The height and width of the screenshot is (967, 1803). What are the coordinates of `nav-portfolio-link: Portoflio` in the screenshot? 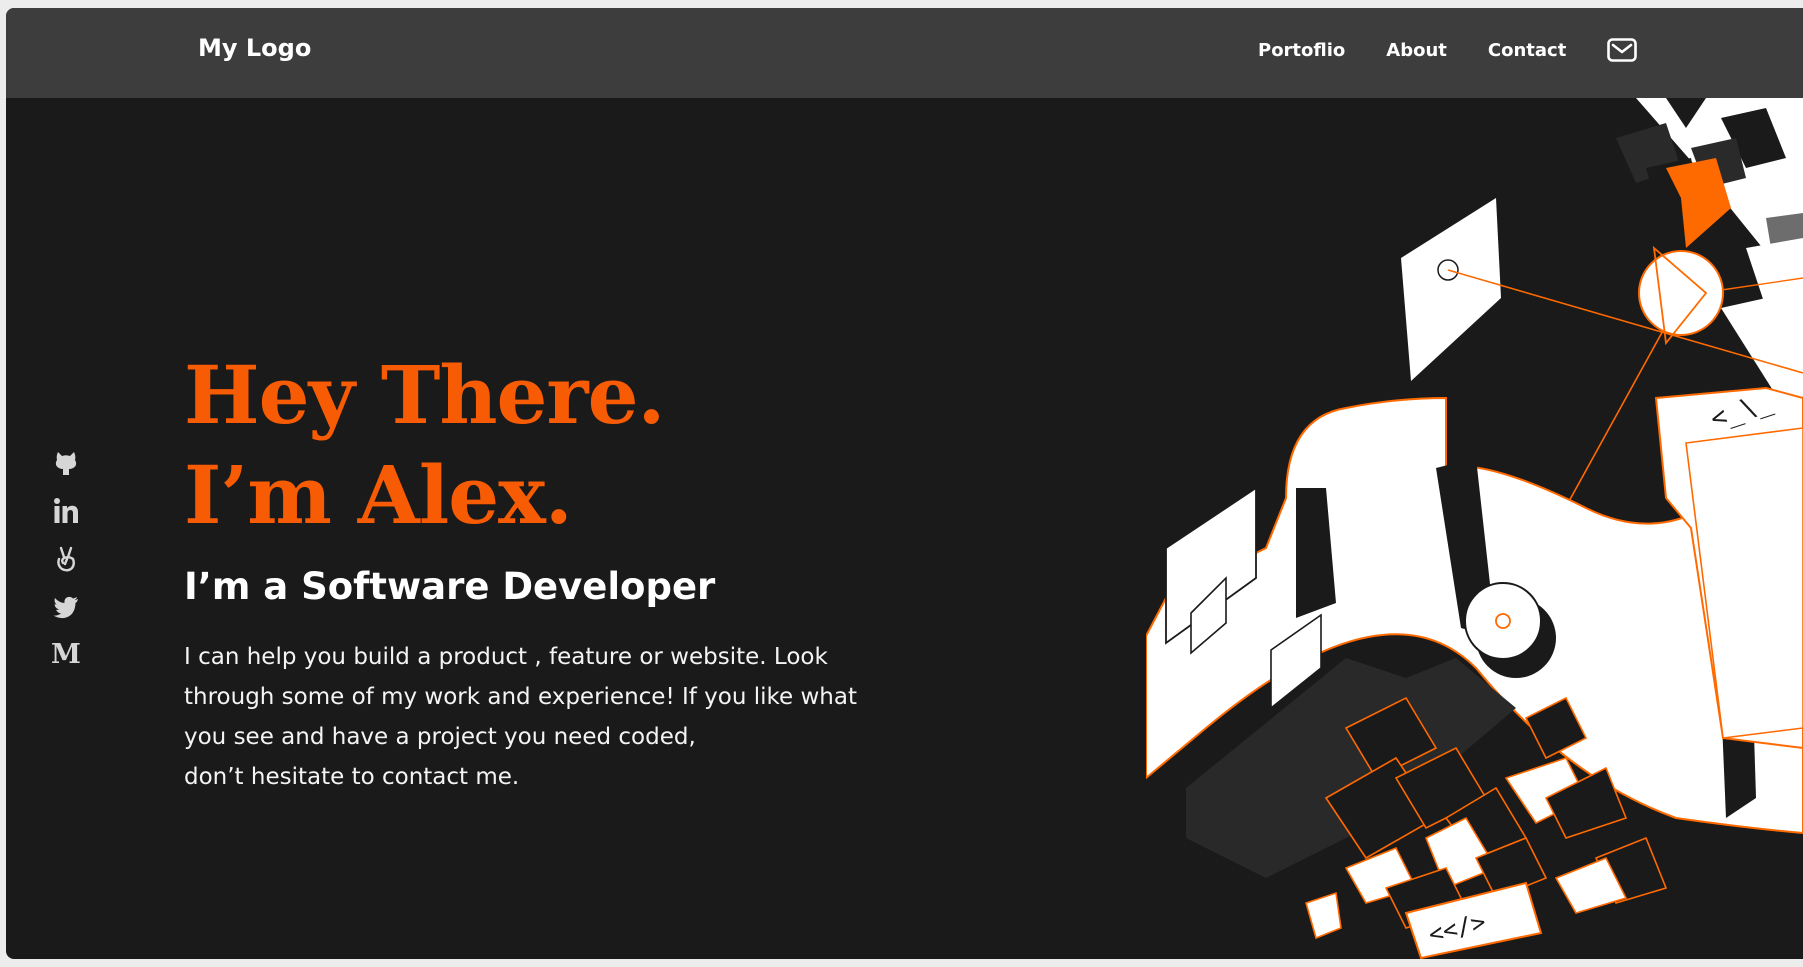 It's located at (1301, 50).